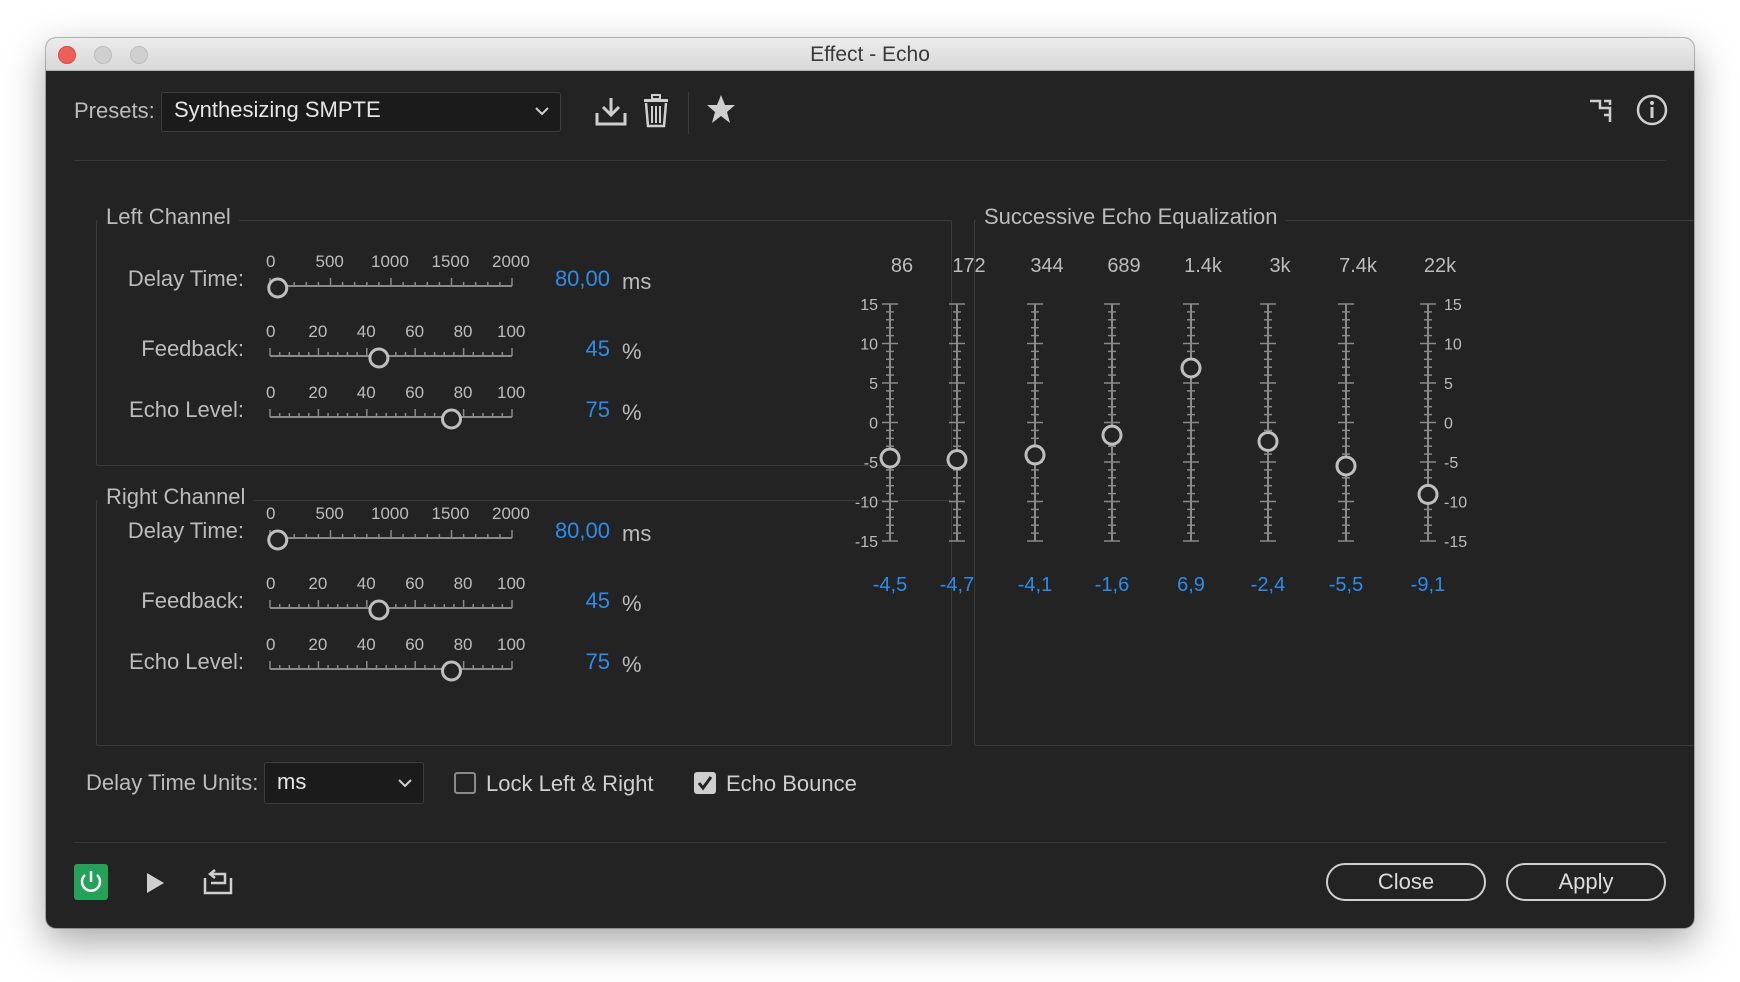 This screenshot has height=982, width=1740. What do you see at coordinates (1428, 585) in the screenshot?
I see `eq-band-value: -9,1` at bounding box center [1428, 585].